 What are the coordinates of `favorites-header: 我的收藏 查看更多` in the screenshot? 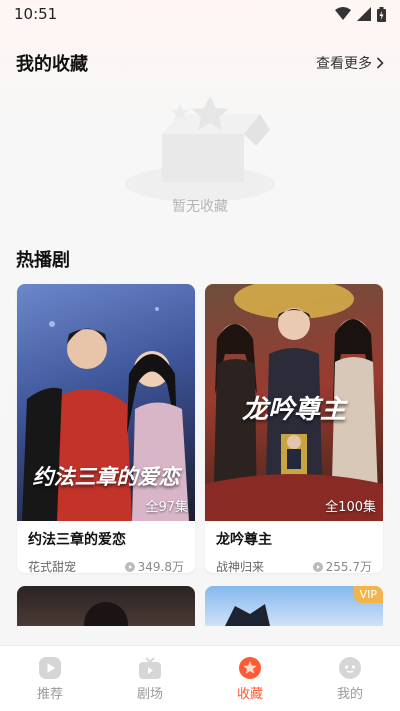 It's located at (200, 63).